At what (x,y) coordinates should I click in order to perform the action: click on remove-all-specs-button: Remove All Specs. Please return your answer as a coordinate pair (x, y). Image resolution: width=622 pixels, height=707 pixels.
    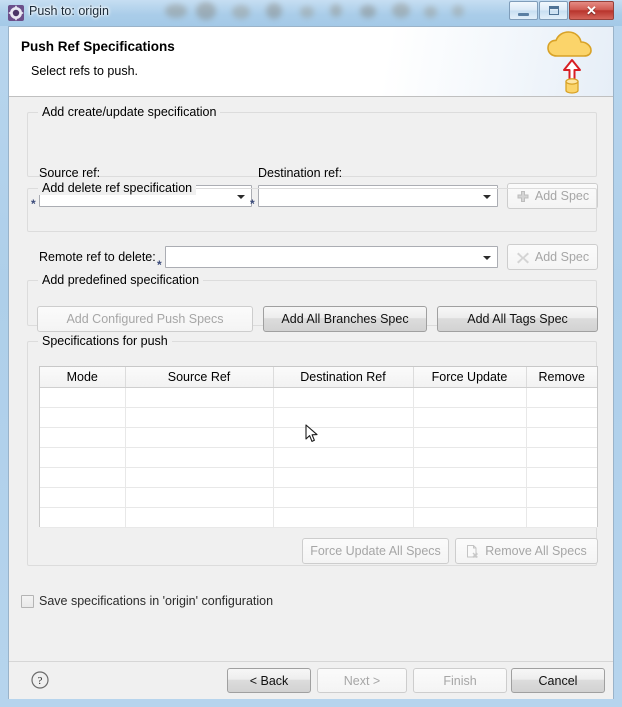
    Looking at the image, I should click on (526, 551).